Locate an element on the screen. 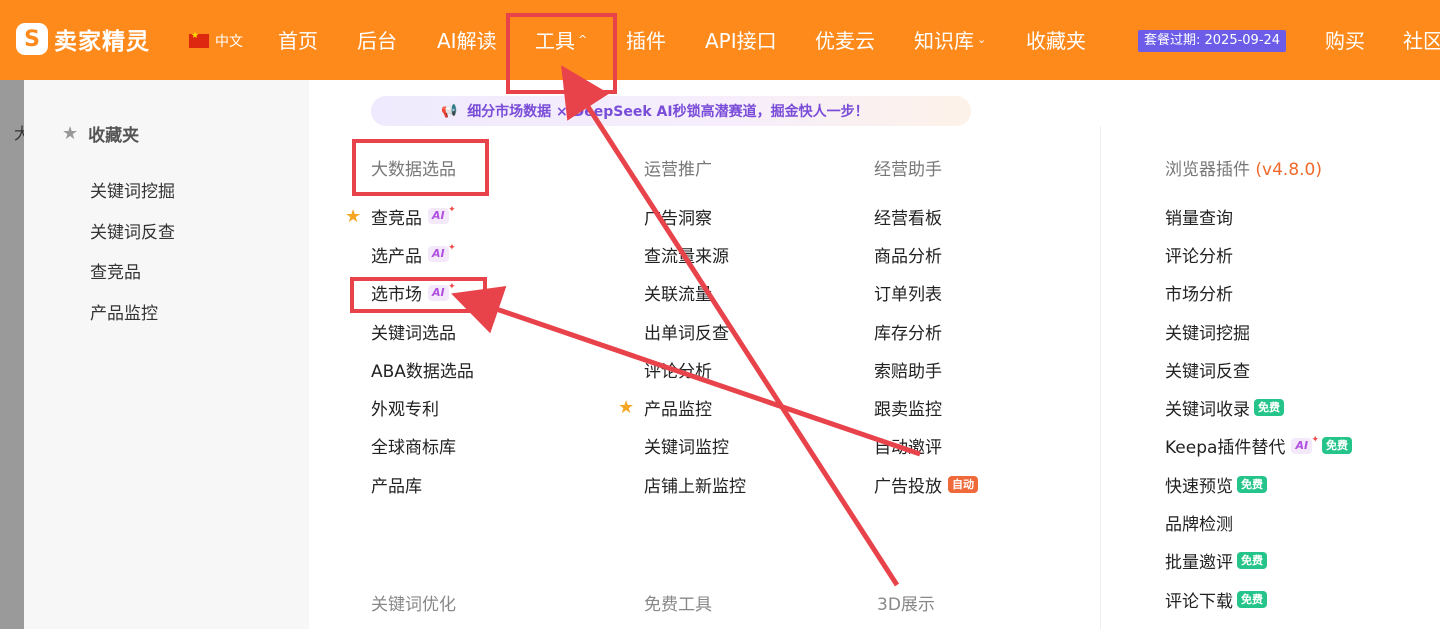 Image resolution: width=1440 pixels, height=629 pixels. tool-label: 出单词反查 is located at coordinates (686, 333).